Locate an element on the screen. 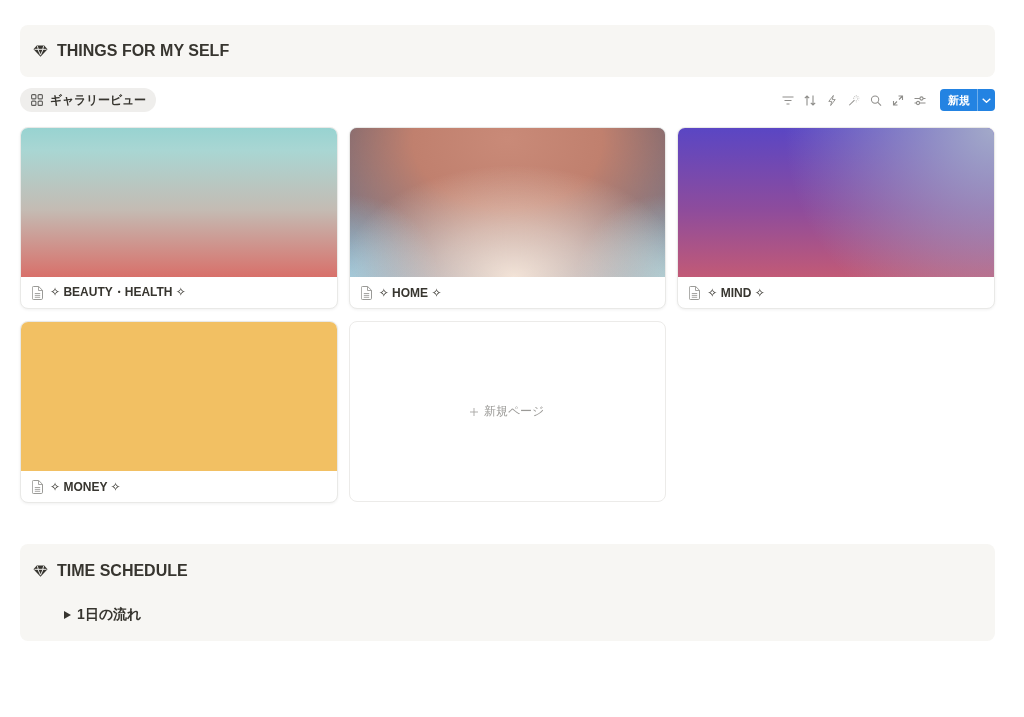  magic-wand-icon is located at coordinates (854, 100).